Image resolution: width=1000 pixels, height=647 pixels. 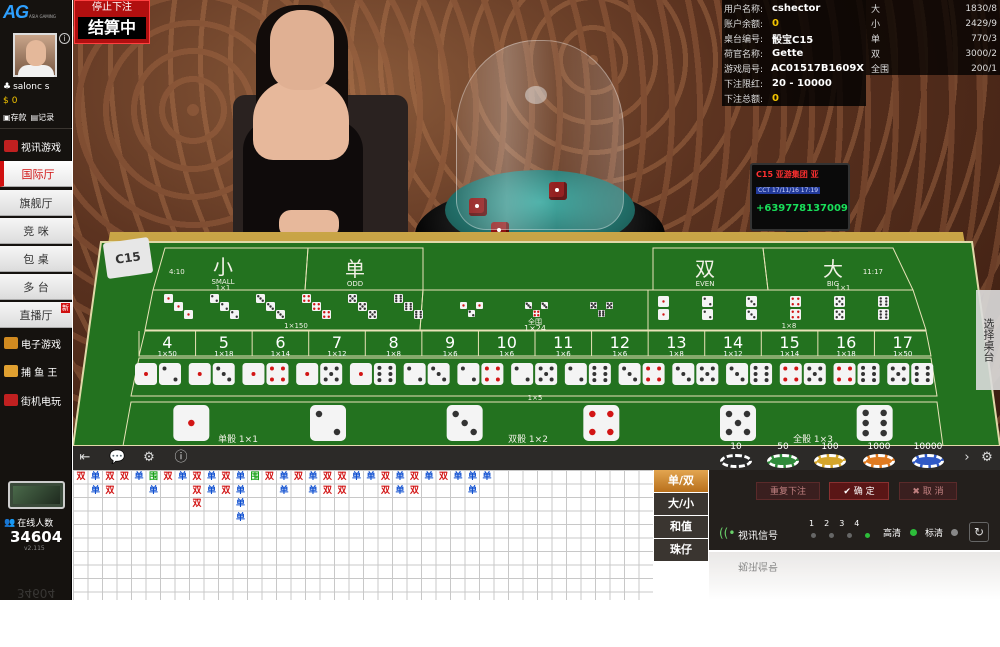 I want to click on refresh-icon: ↻, so click(x=979, y=532).